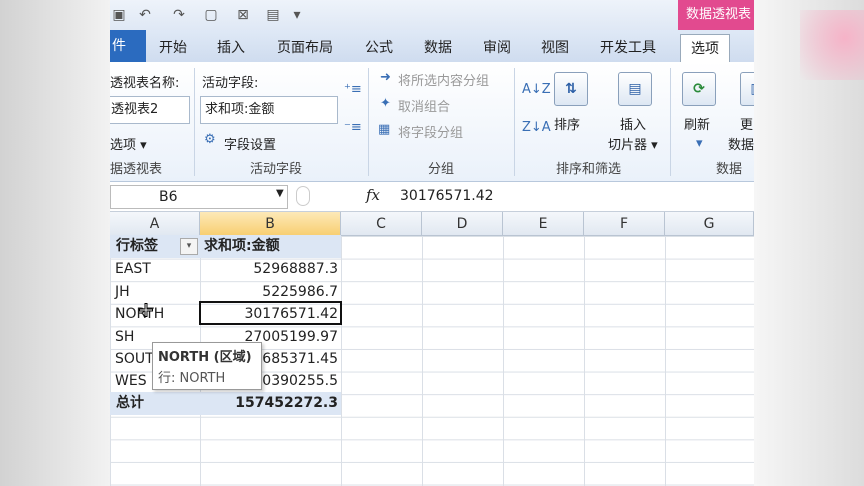  What do you see at coordinates (270, 224) in the screenshot?
I see `column-header-b: B` at bounding box center [270, 224].